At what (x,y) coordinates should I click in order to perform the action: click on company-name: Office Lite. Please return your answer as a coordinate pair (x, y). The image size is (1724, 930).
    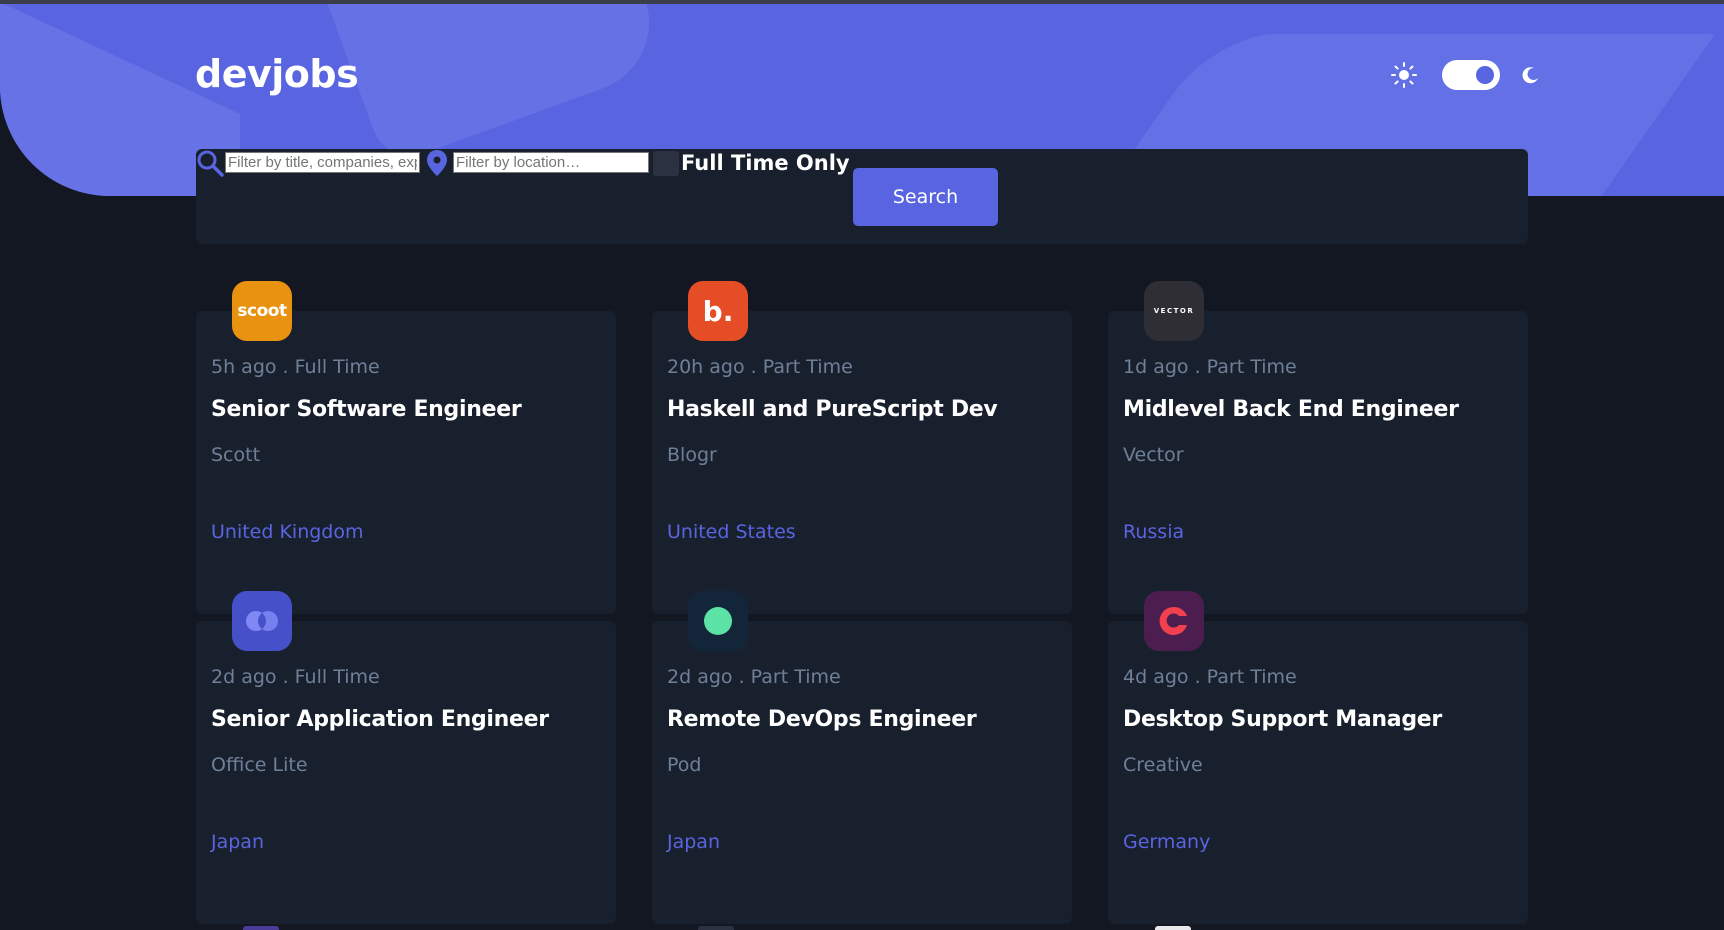
    Looking at the image, I should click on (259, 765).